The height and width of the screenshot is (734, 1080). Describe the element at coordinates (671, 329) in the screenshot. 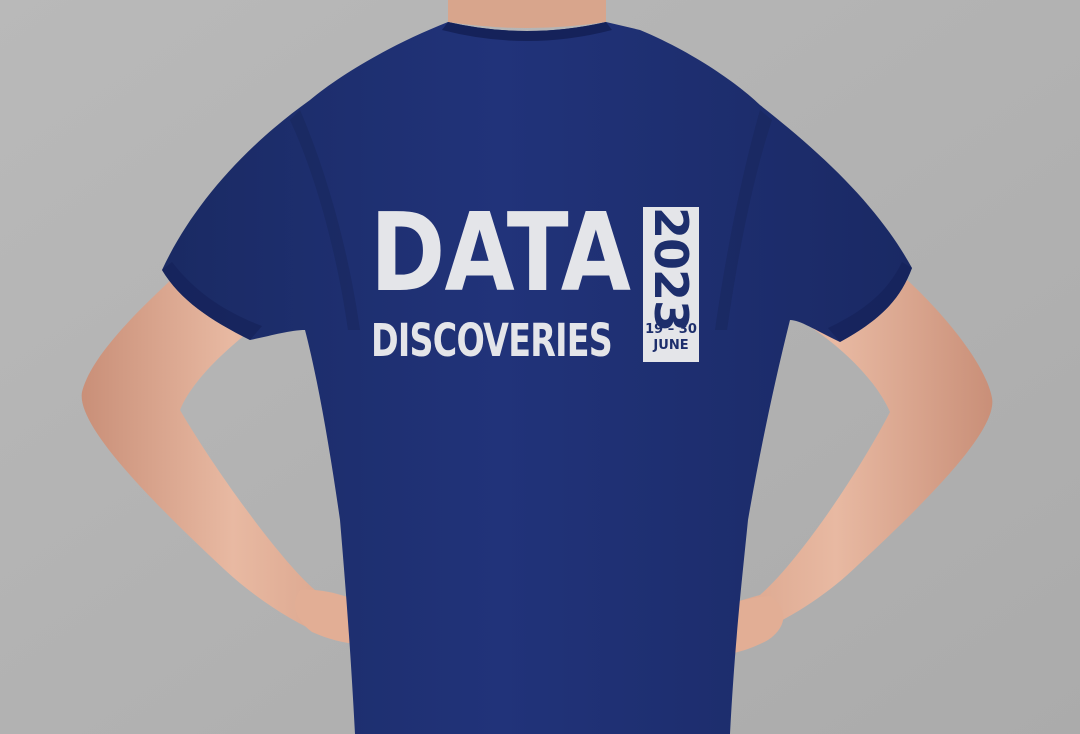

I see `print-date-range: 19 – 30` at that location.